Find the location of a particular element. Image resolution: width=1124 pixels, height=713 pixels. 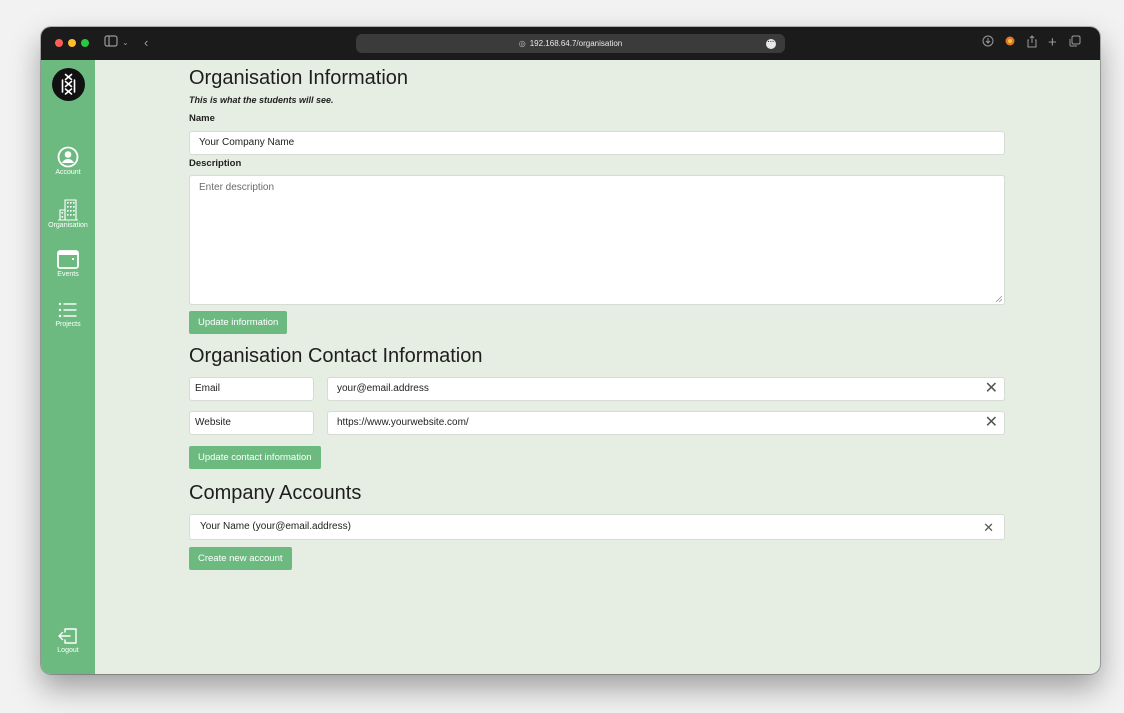

close-window-button is located at coordinates (59, 43).